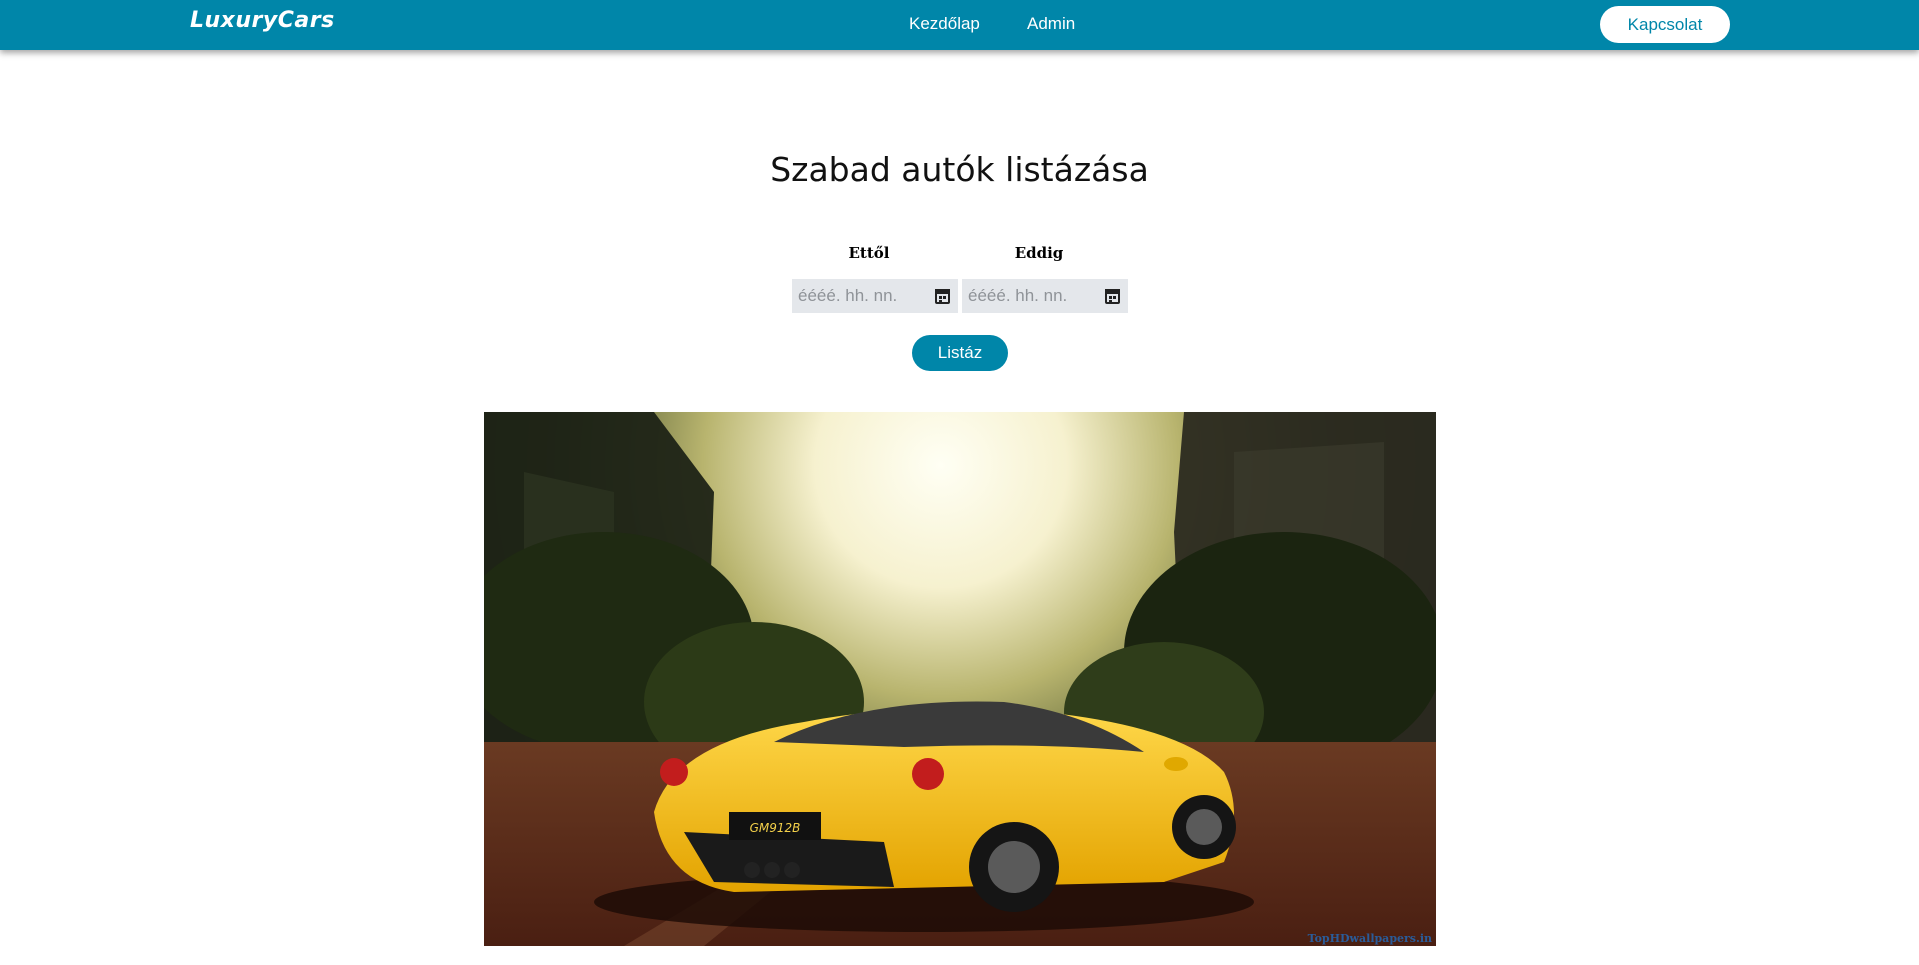 Image resolution: width=1919 pixels, height=965 pixels. Describe the element at coordinates (1051, 24) in the screenshot. I see `nav-link-admin: Admin` at that location.